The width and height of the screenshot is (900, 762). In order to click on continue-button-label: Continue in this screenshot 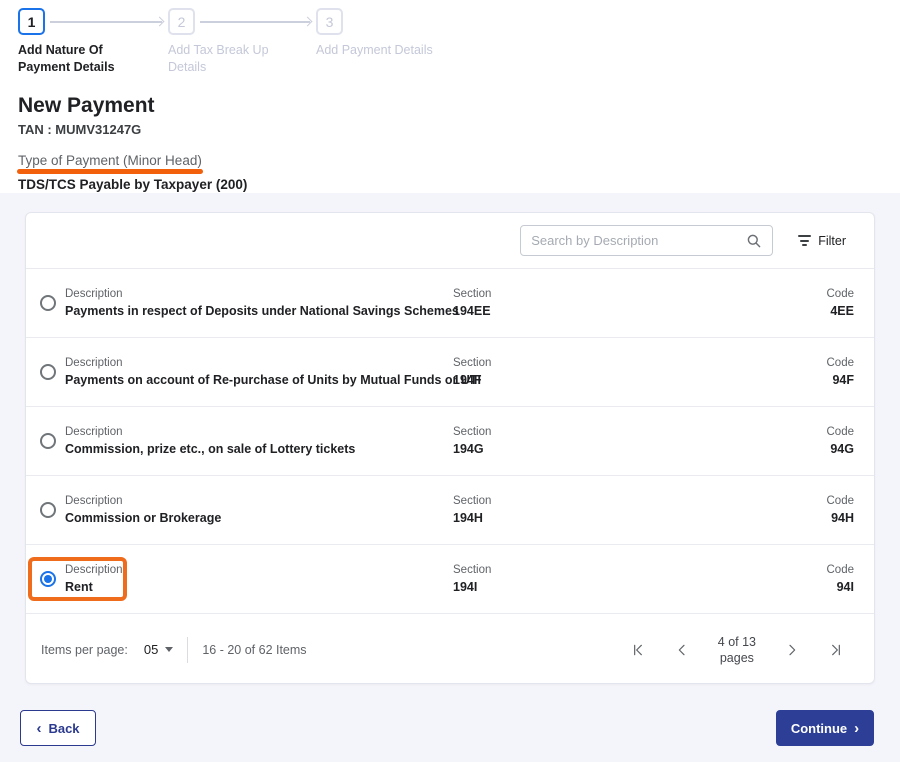, I will do `click(819, 728)`.